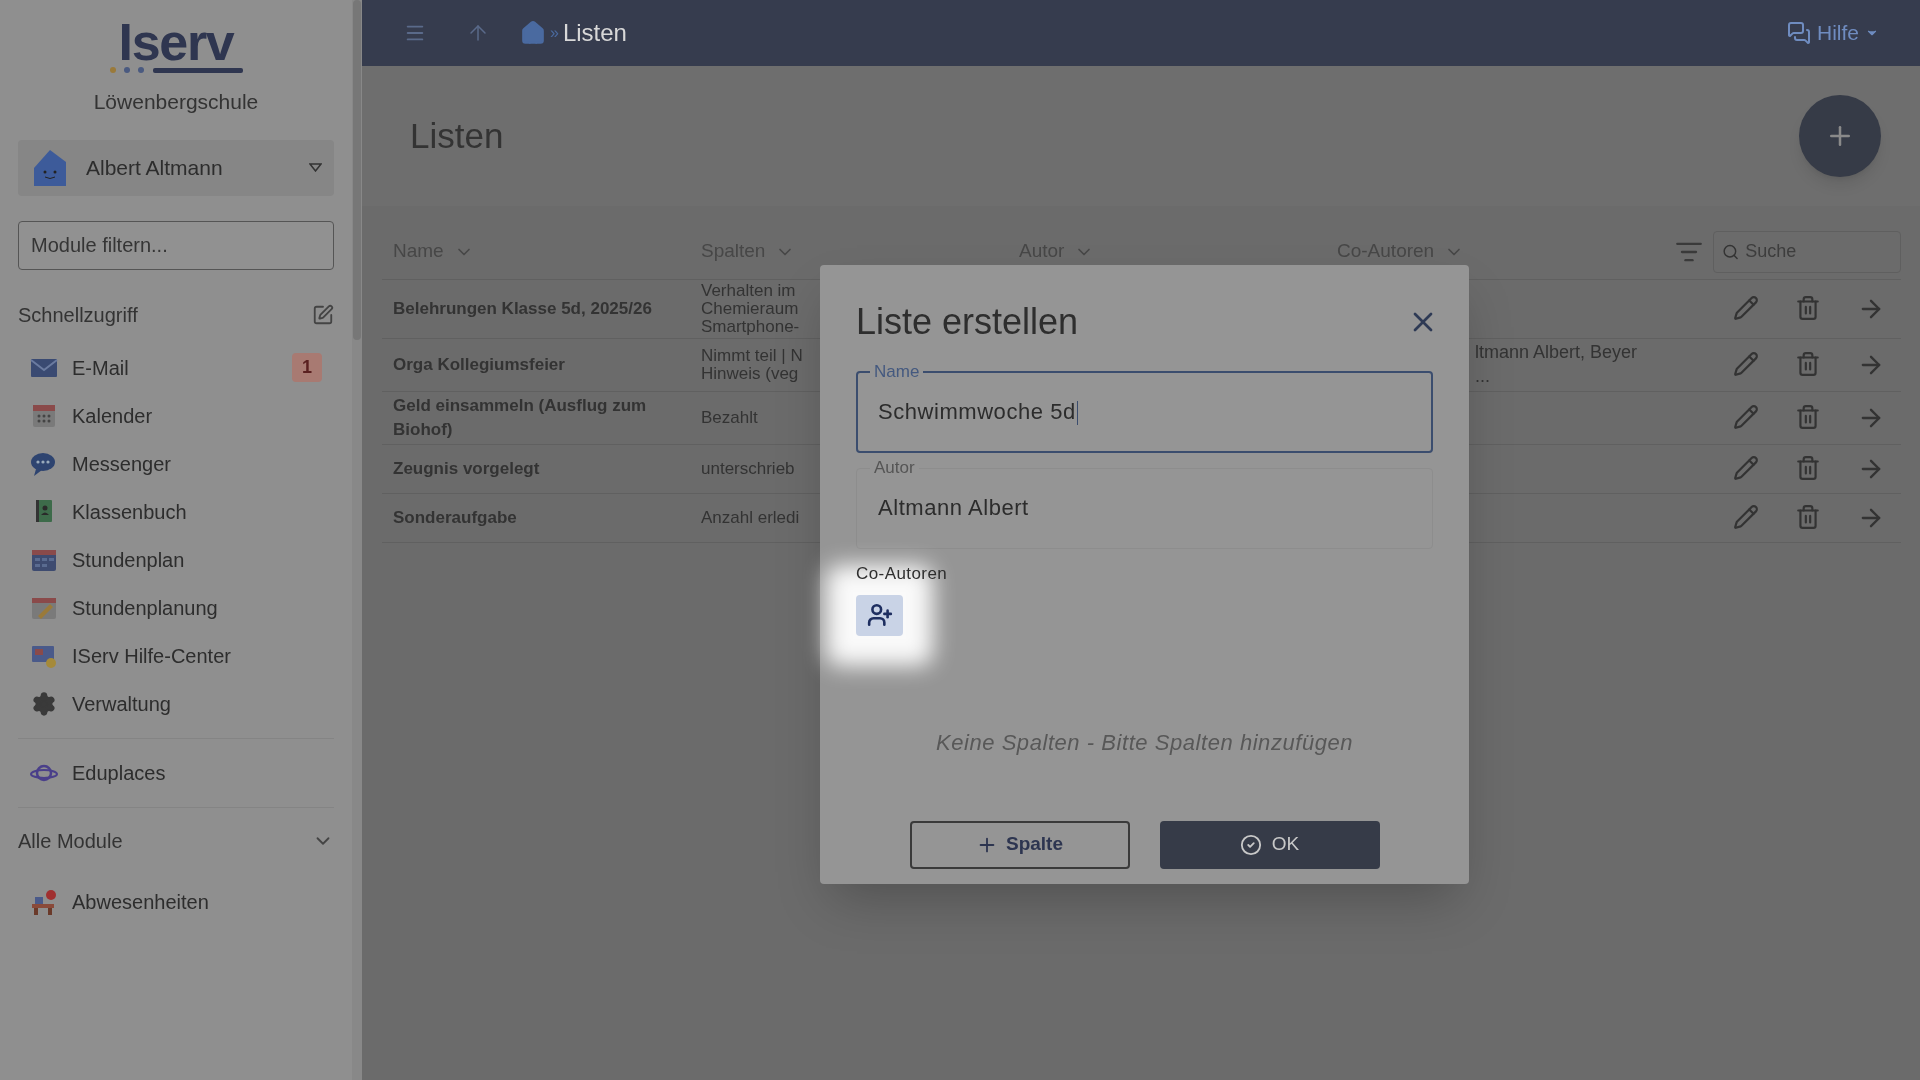  What do you see at coordinates (748, 469) in the screenshot?
I see `table-cell-text: unterschrieb` at bounding box center [748, 469].